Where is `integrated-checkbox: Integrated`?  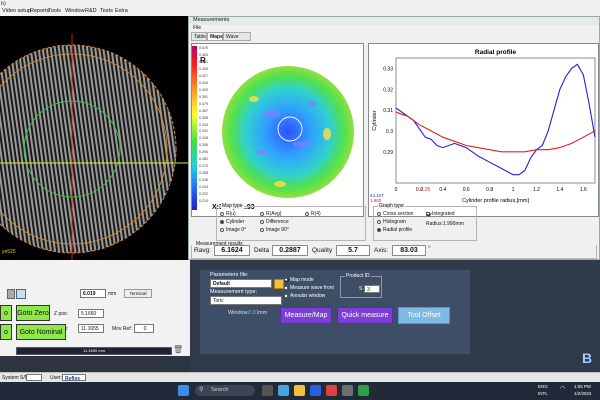 integrated-checkbox: Integrated is located at coordinates (440, 214).